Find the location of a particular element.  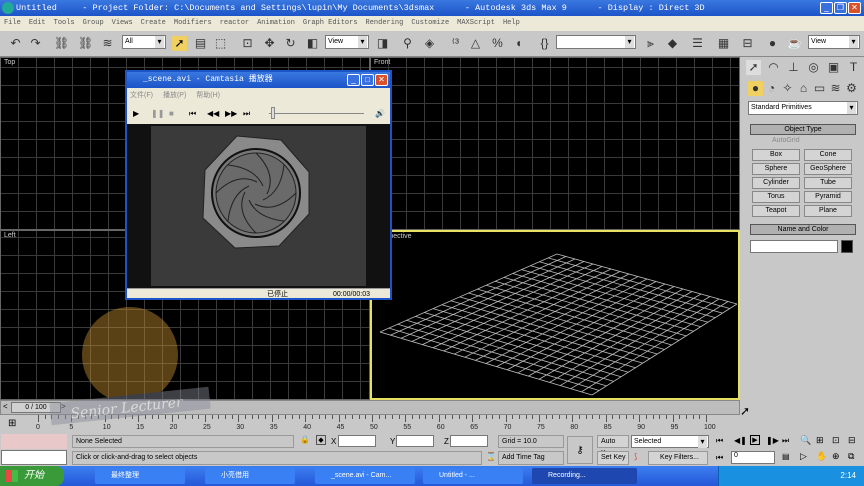

geosphere-button: GeoSphere is located at coordinates (828, 169).